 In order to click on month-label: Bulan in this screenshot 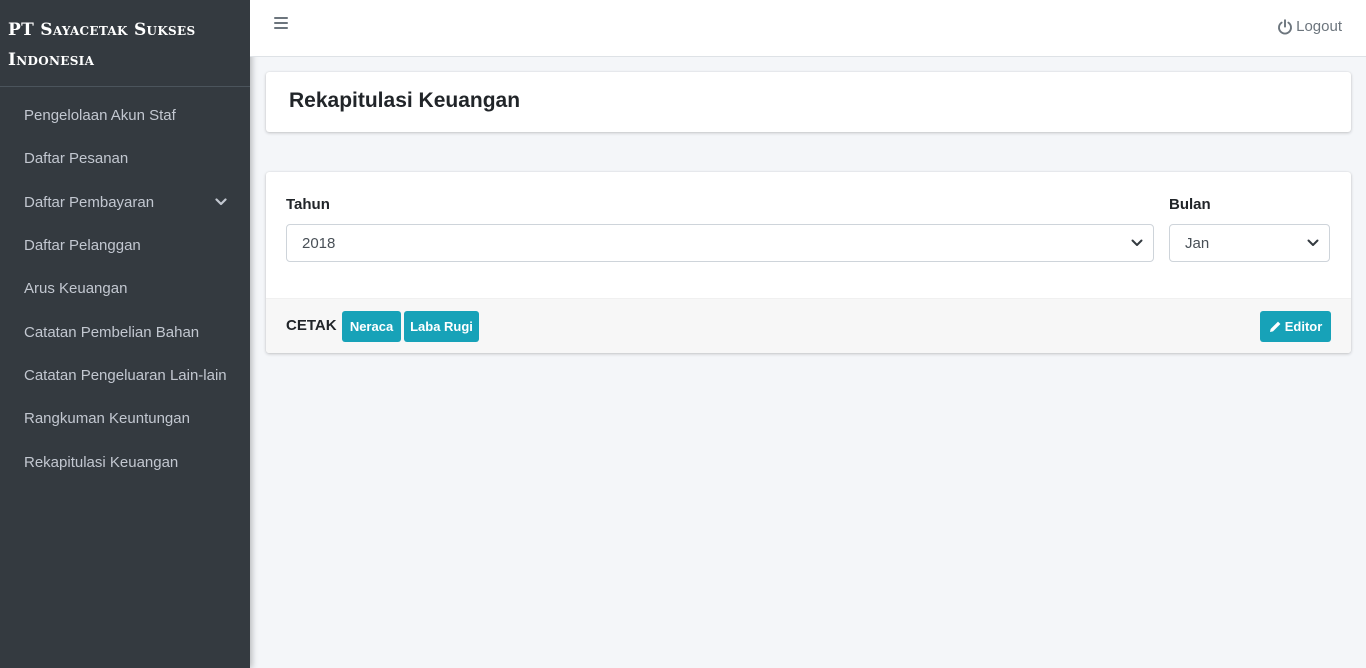, I will do `click(1190, 204)`.